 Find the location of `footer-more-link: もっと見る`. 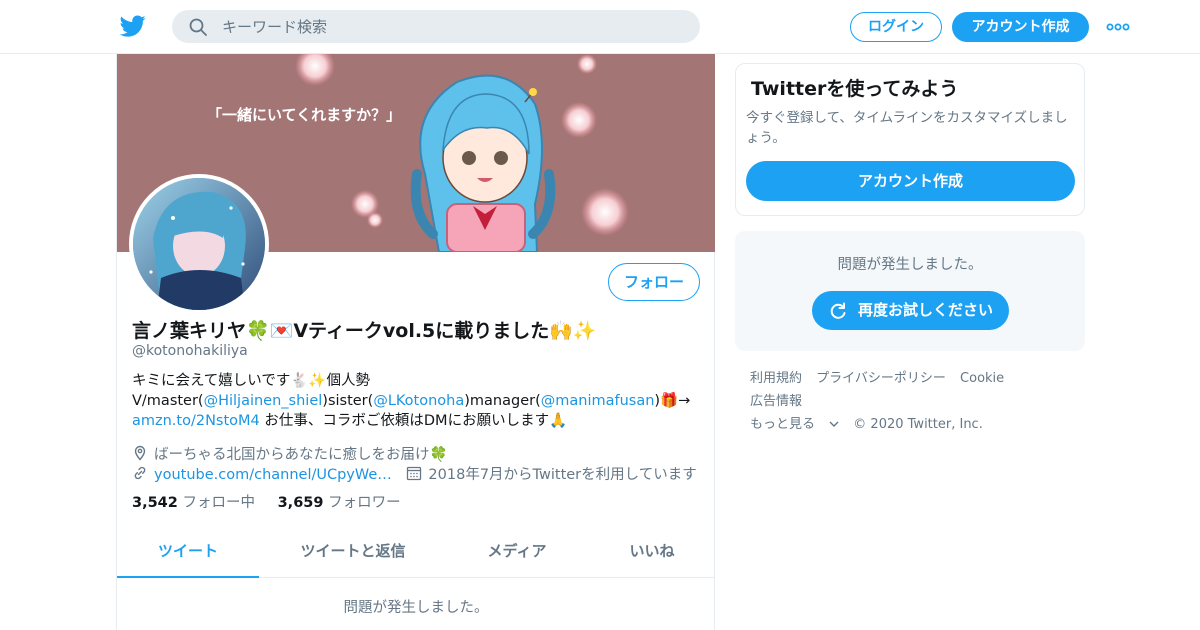

footer-more-link: もっと見る is located at coordinates (794, 424).